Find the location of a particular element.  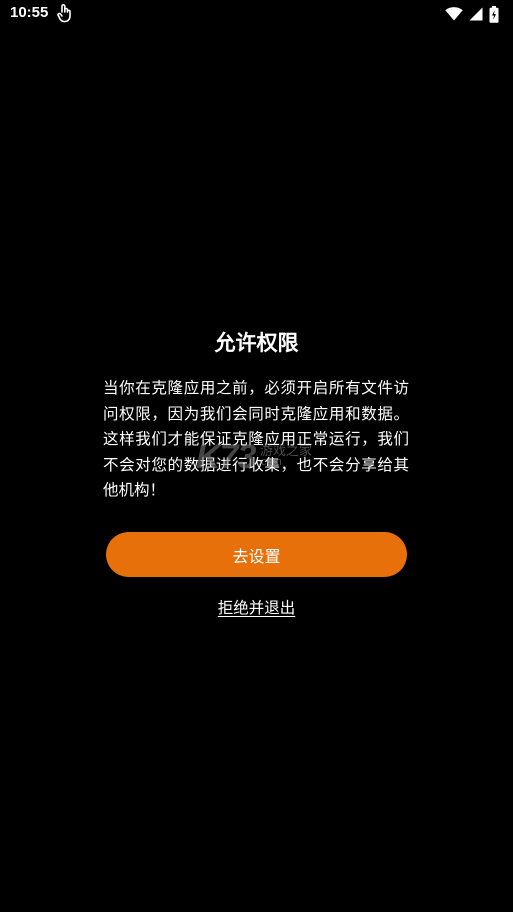

decline-exit-link: 拒绝并退出 is located at coordinates (257, 608).